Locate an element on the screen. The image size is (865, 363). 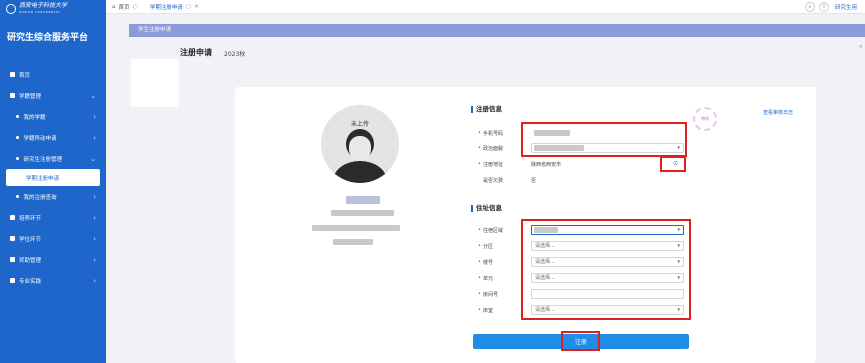
university-name-en: XIDIAN UNIVERSITY is located at coordinates (40, 12).